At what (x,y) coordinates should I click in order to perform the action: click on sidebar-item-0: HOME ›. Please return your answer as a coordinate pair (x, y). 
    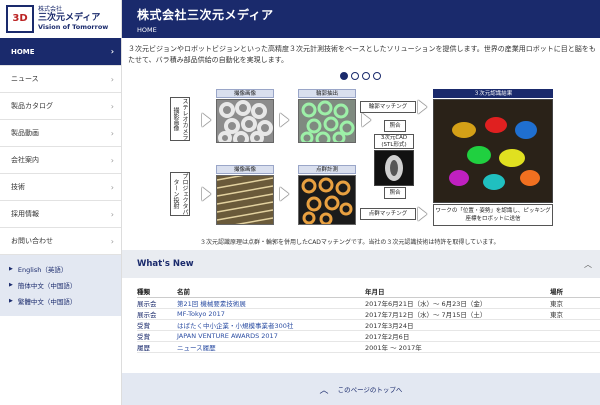
    Looking at the image, I should click on (60, 52).